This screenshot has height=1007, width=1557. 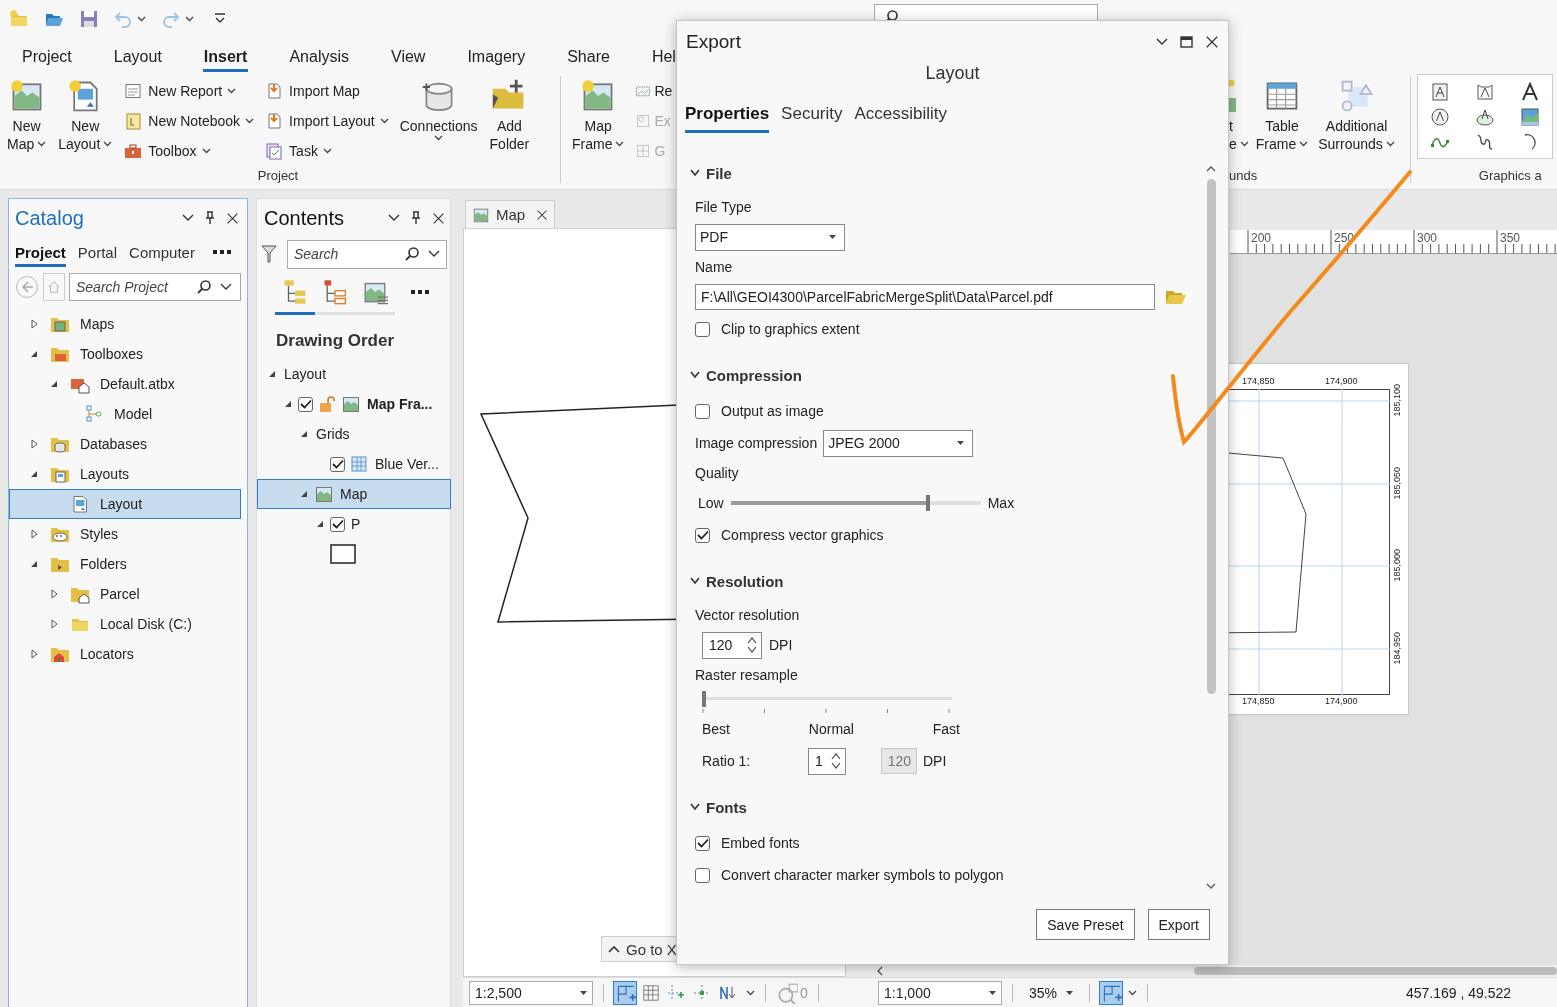 I want to click on tree-item: Maps, so click(x=125, y=324).